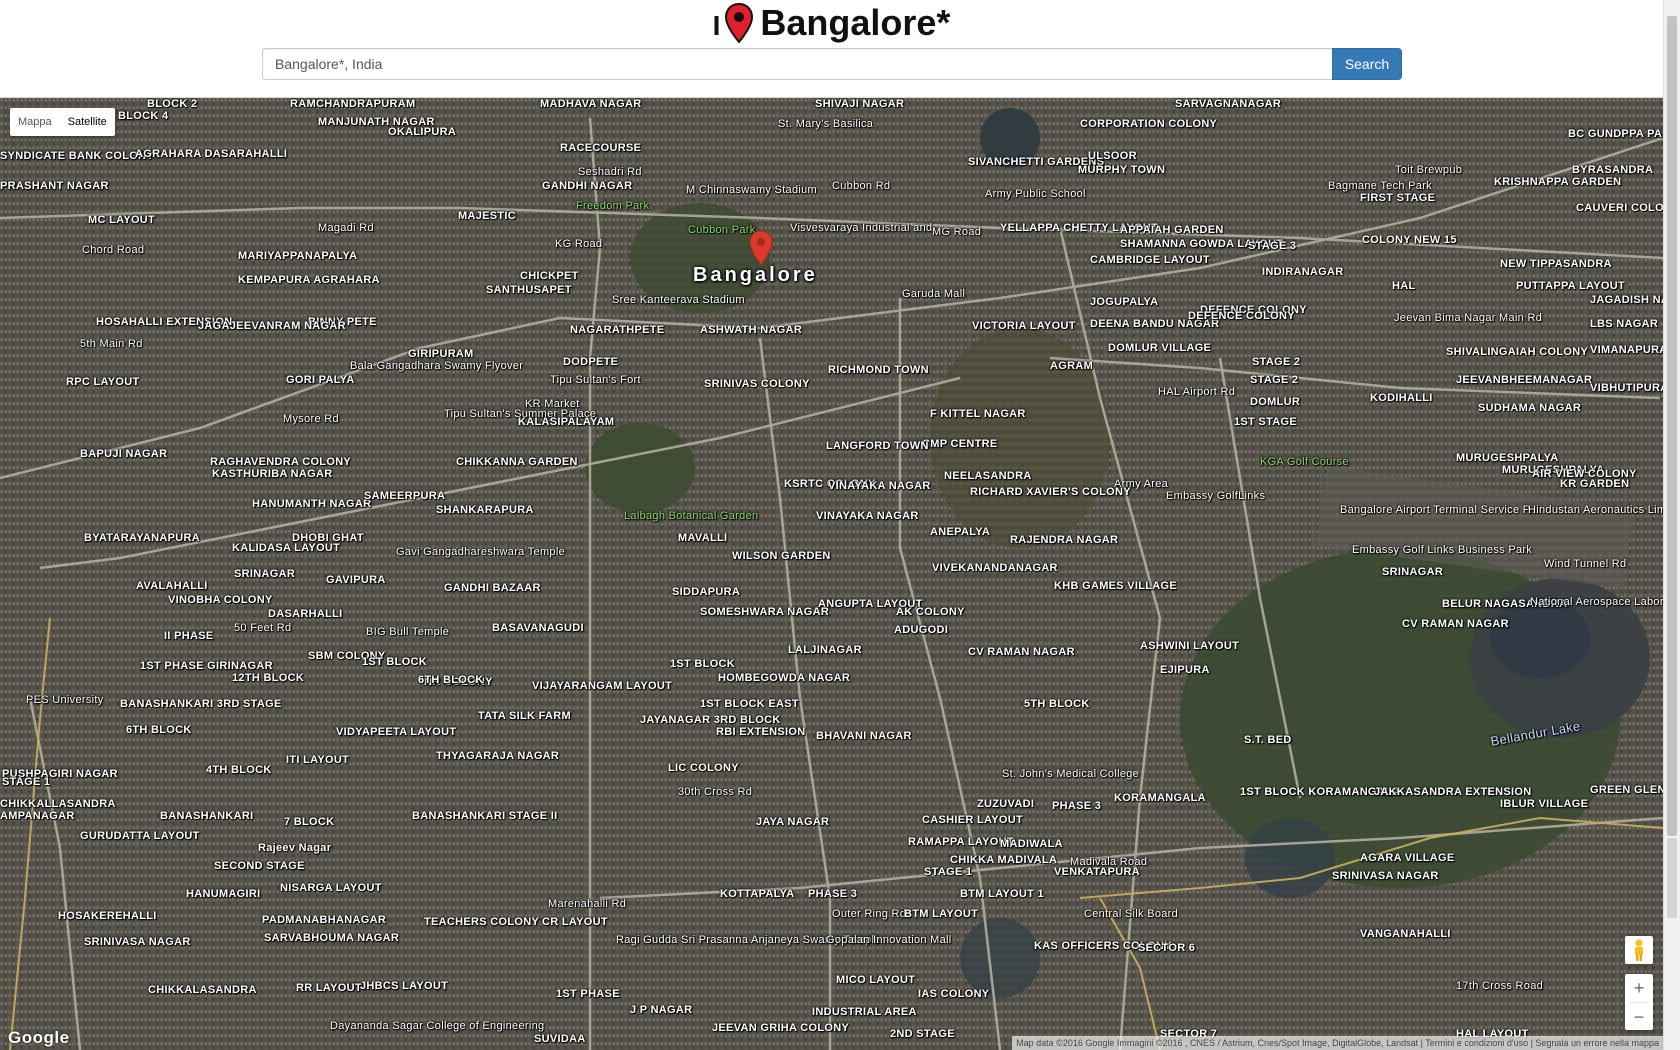  Describe the element at coordinates (703, 768) in the screenshot. I see `map-label: LIC COLONY` at that location.